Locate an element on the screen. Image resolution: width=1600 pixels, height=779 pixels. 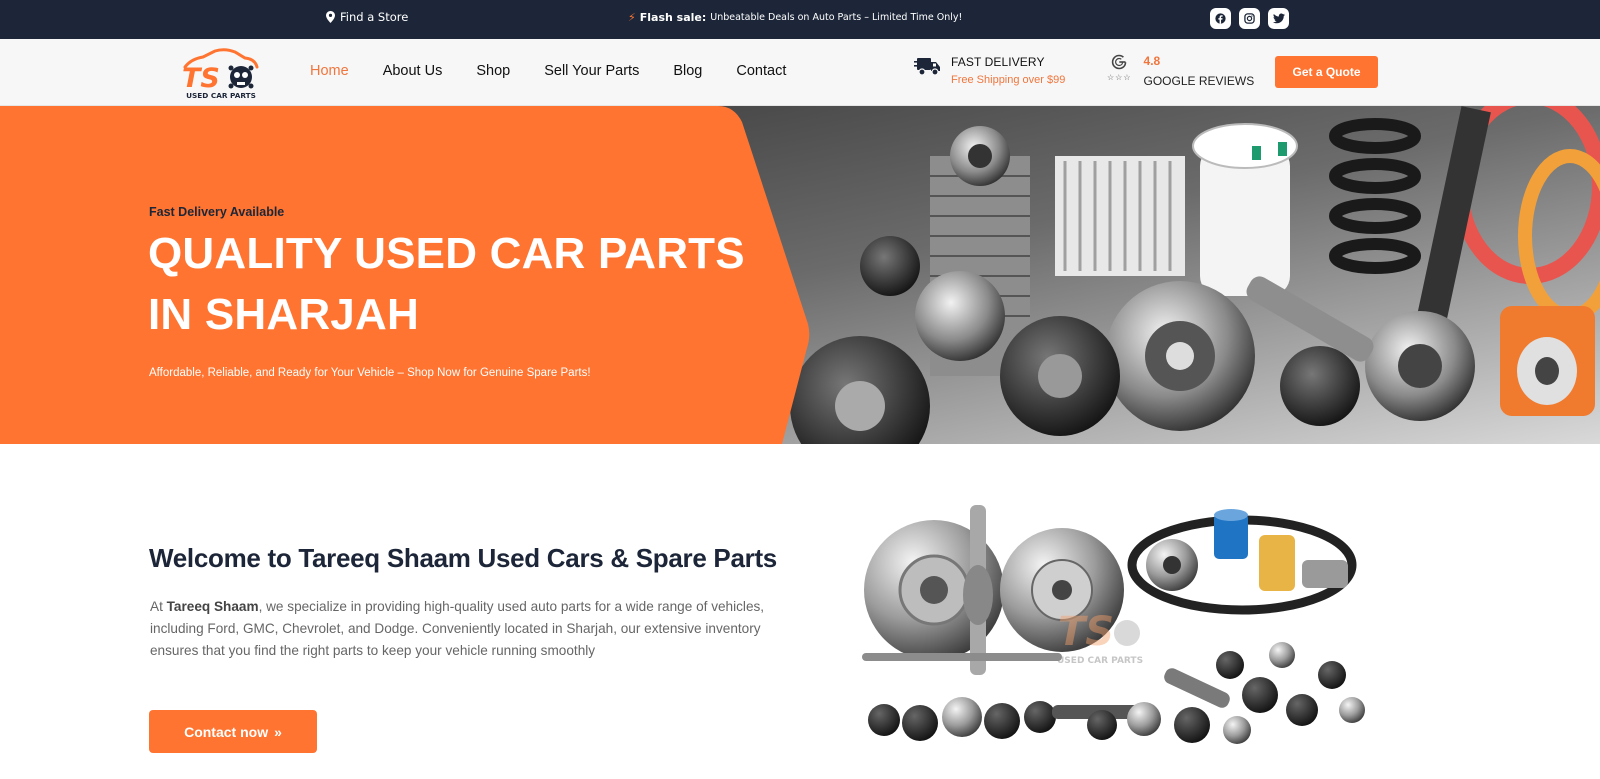
spare-parts-image: TS USED CAR PARTS is located at coordinates (1113, 624).